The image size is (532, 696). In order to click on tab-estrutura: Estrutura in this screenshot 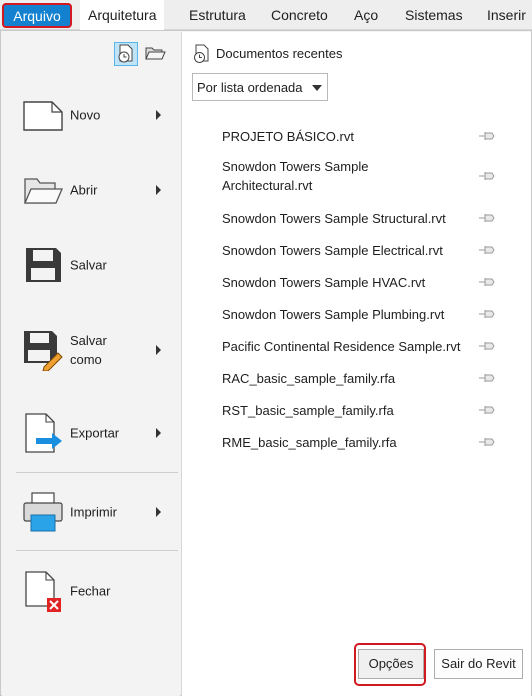, I will do `click(217, 15)`.